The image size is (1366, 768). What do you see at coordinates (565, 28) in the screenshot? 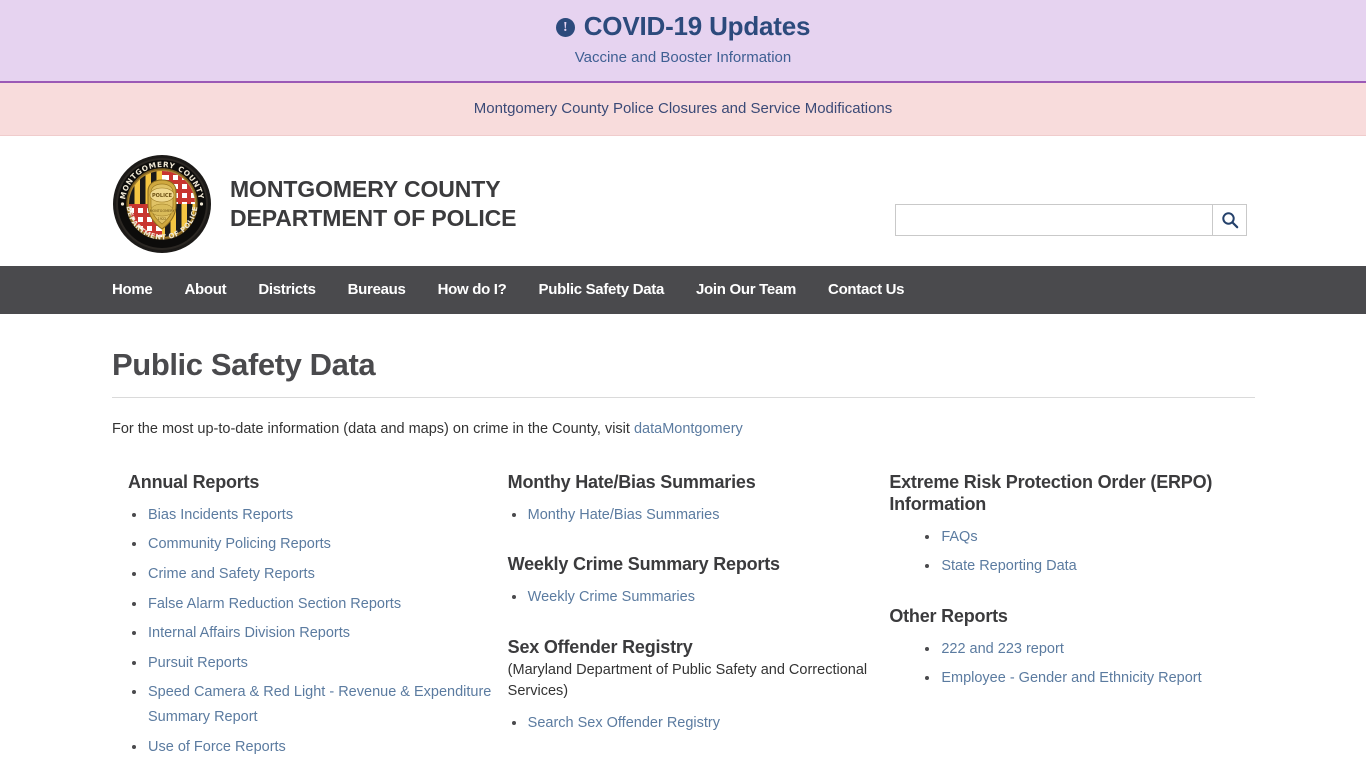
I see `exclamation-circle-icon: !` at bounding box center [565, 28].